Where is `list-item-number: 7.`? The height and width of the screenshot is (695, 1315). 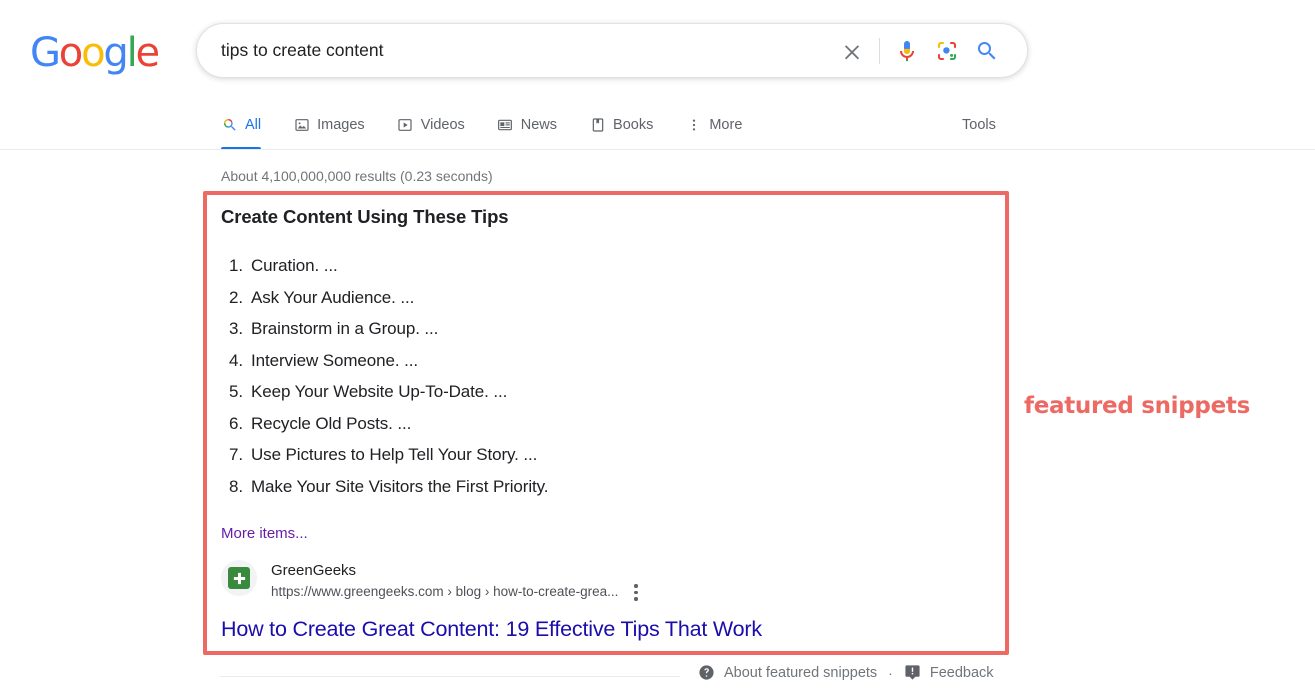 list-item-number: 7. is located at coordinates (236, 454).